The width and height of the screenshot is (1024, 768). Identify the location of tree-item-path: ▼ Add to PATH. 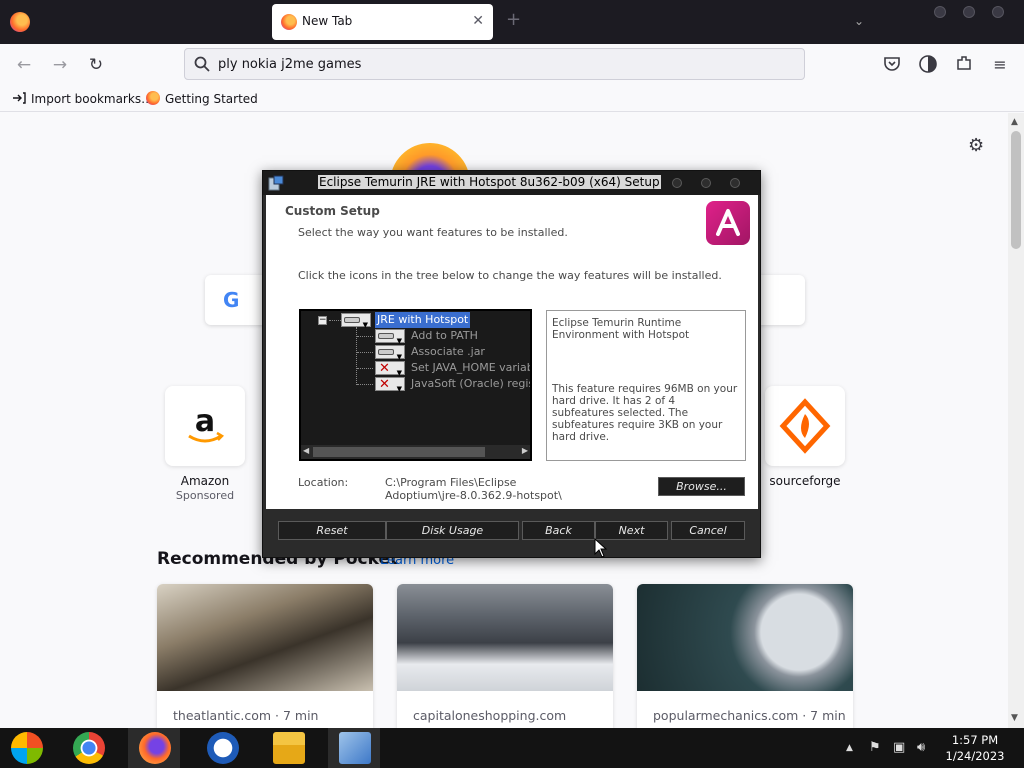
(415, 336).